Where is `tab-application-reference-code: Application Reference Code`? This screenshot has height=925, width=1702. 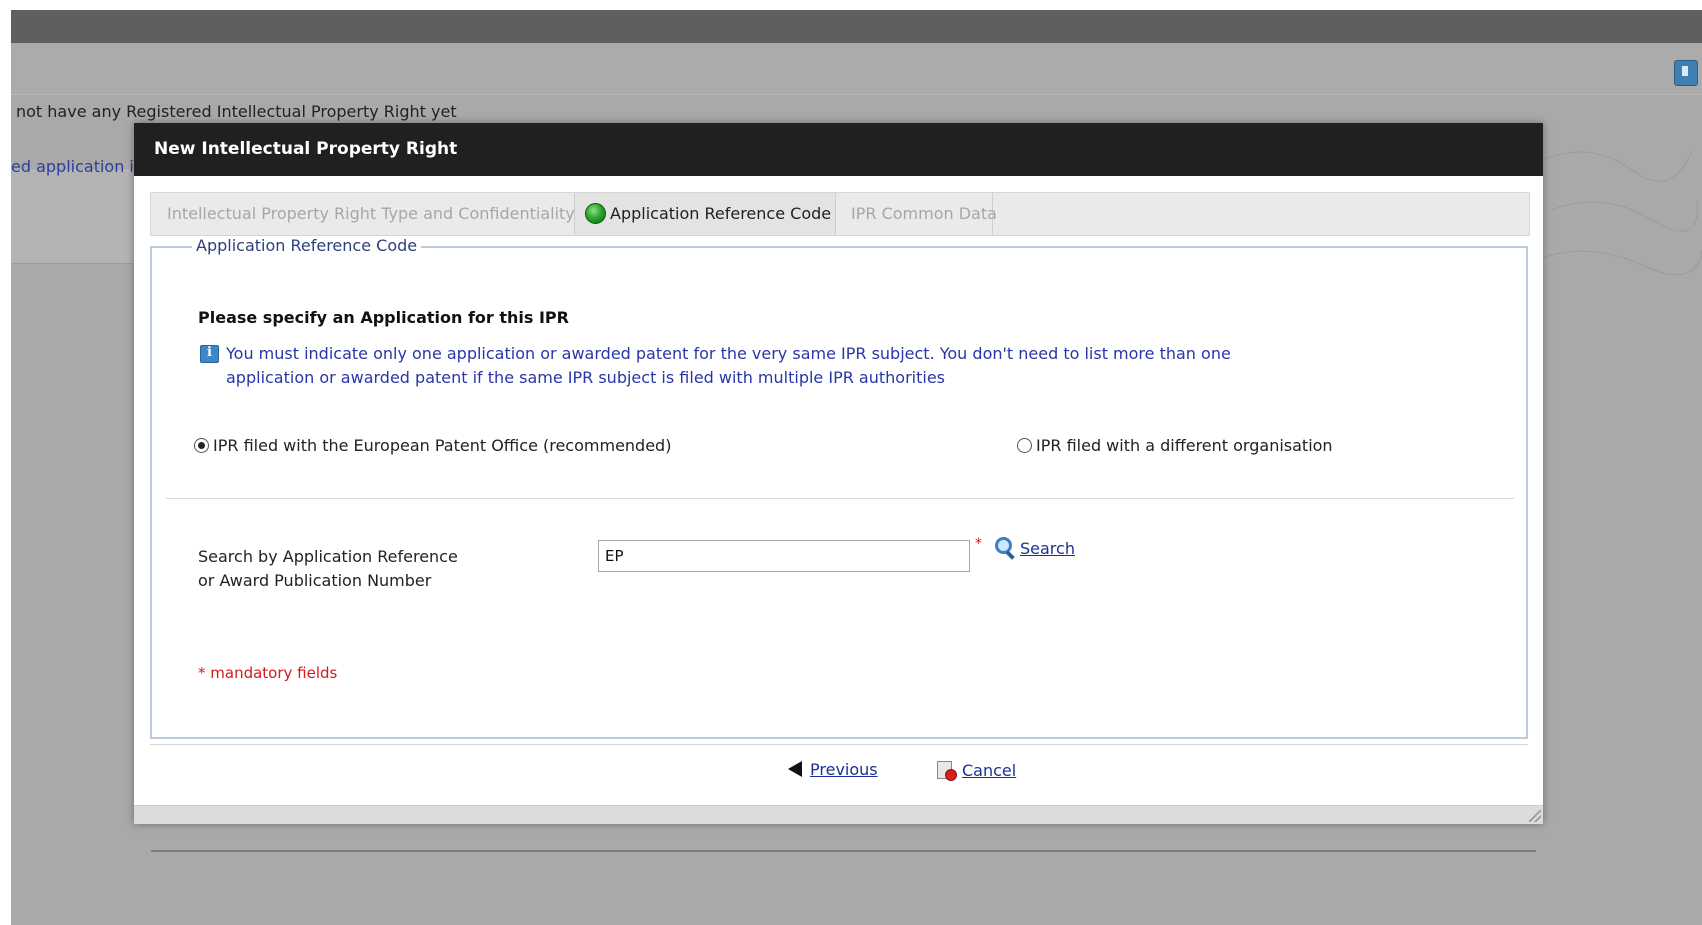 tab-application-reference-code: Application Reference Code is located at coordinates (705, 214).